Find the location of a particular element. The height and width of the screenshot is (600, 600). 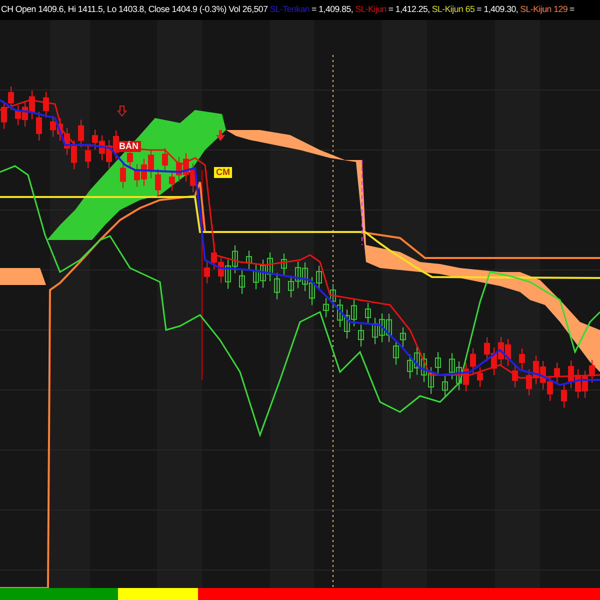

signal-label: CM is located at coordinates (223, 172).